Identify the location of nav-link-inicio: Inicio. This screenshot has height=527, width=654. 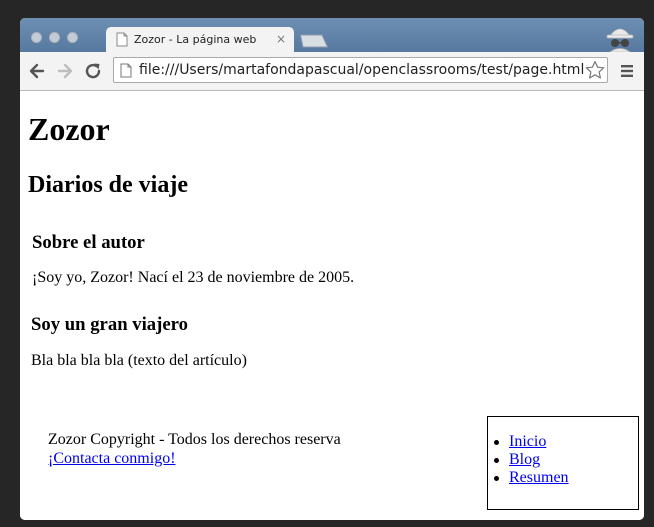
(527, 441).